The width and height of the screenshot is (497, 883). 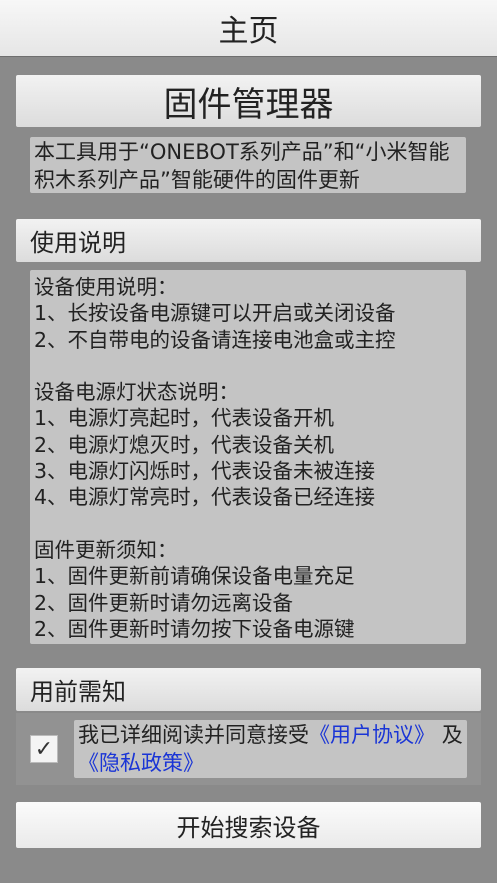 What do you see at coordinates (248, 240) in the screenshot?
I see `usage-section-title: 使用说明` at bounding box center [248, 240].